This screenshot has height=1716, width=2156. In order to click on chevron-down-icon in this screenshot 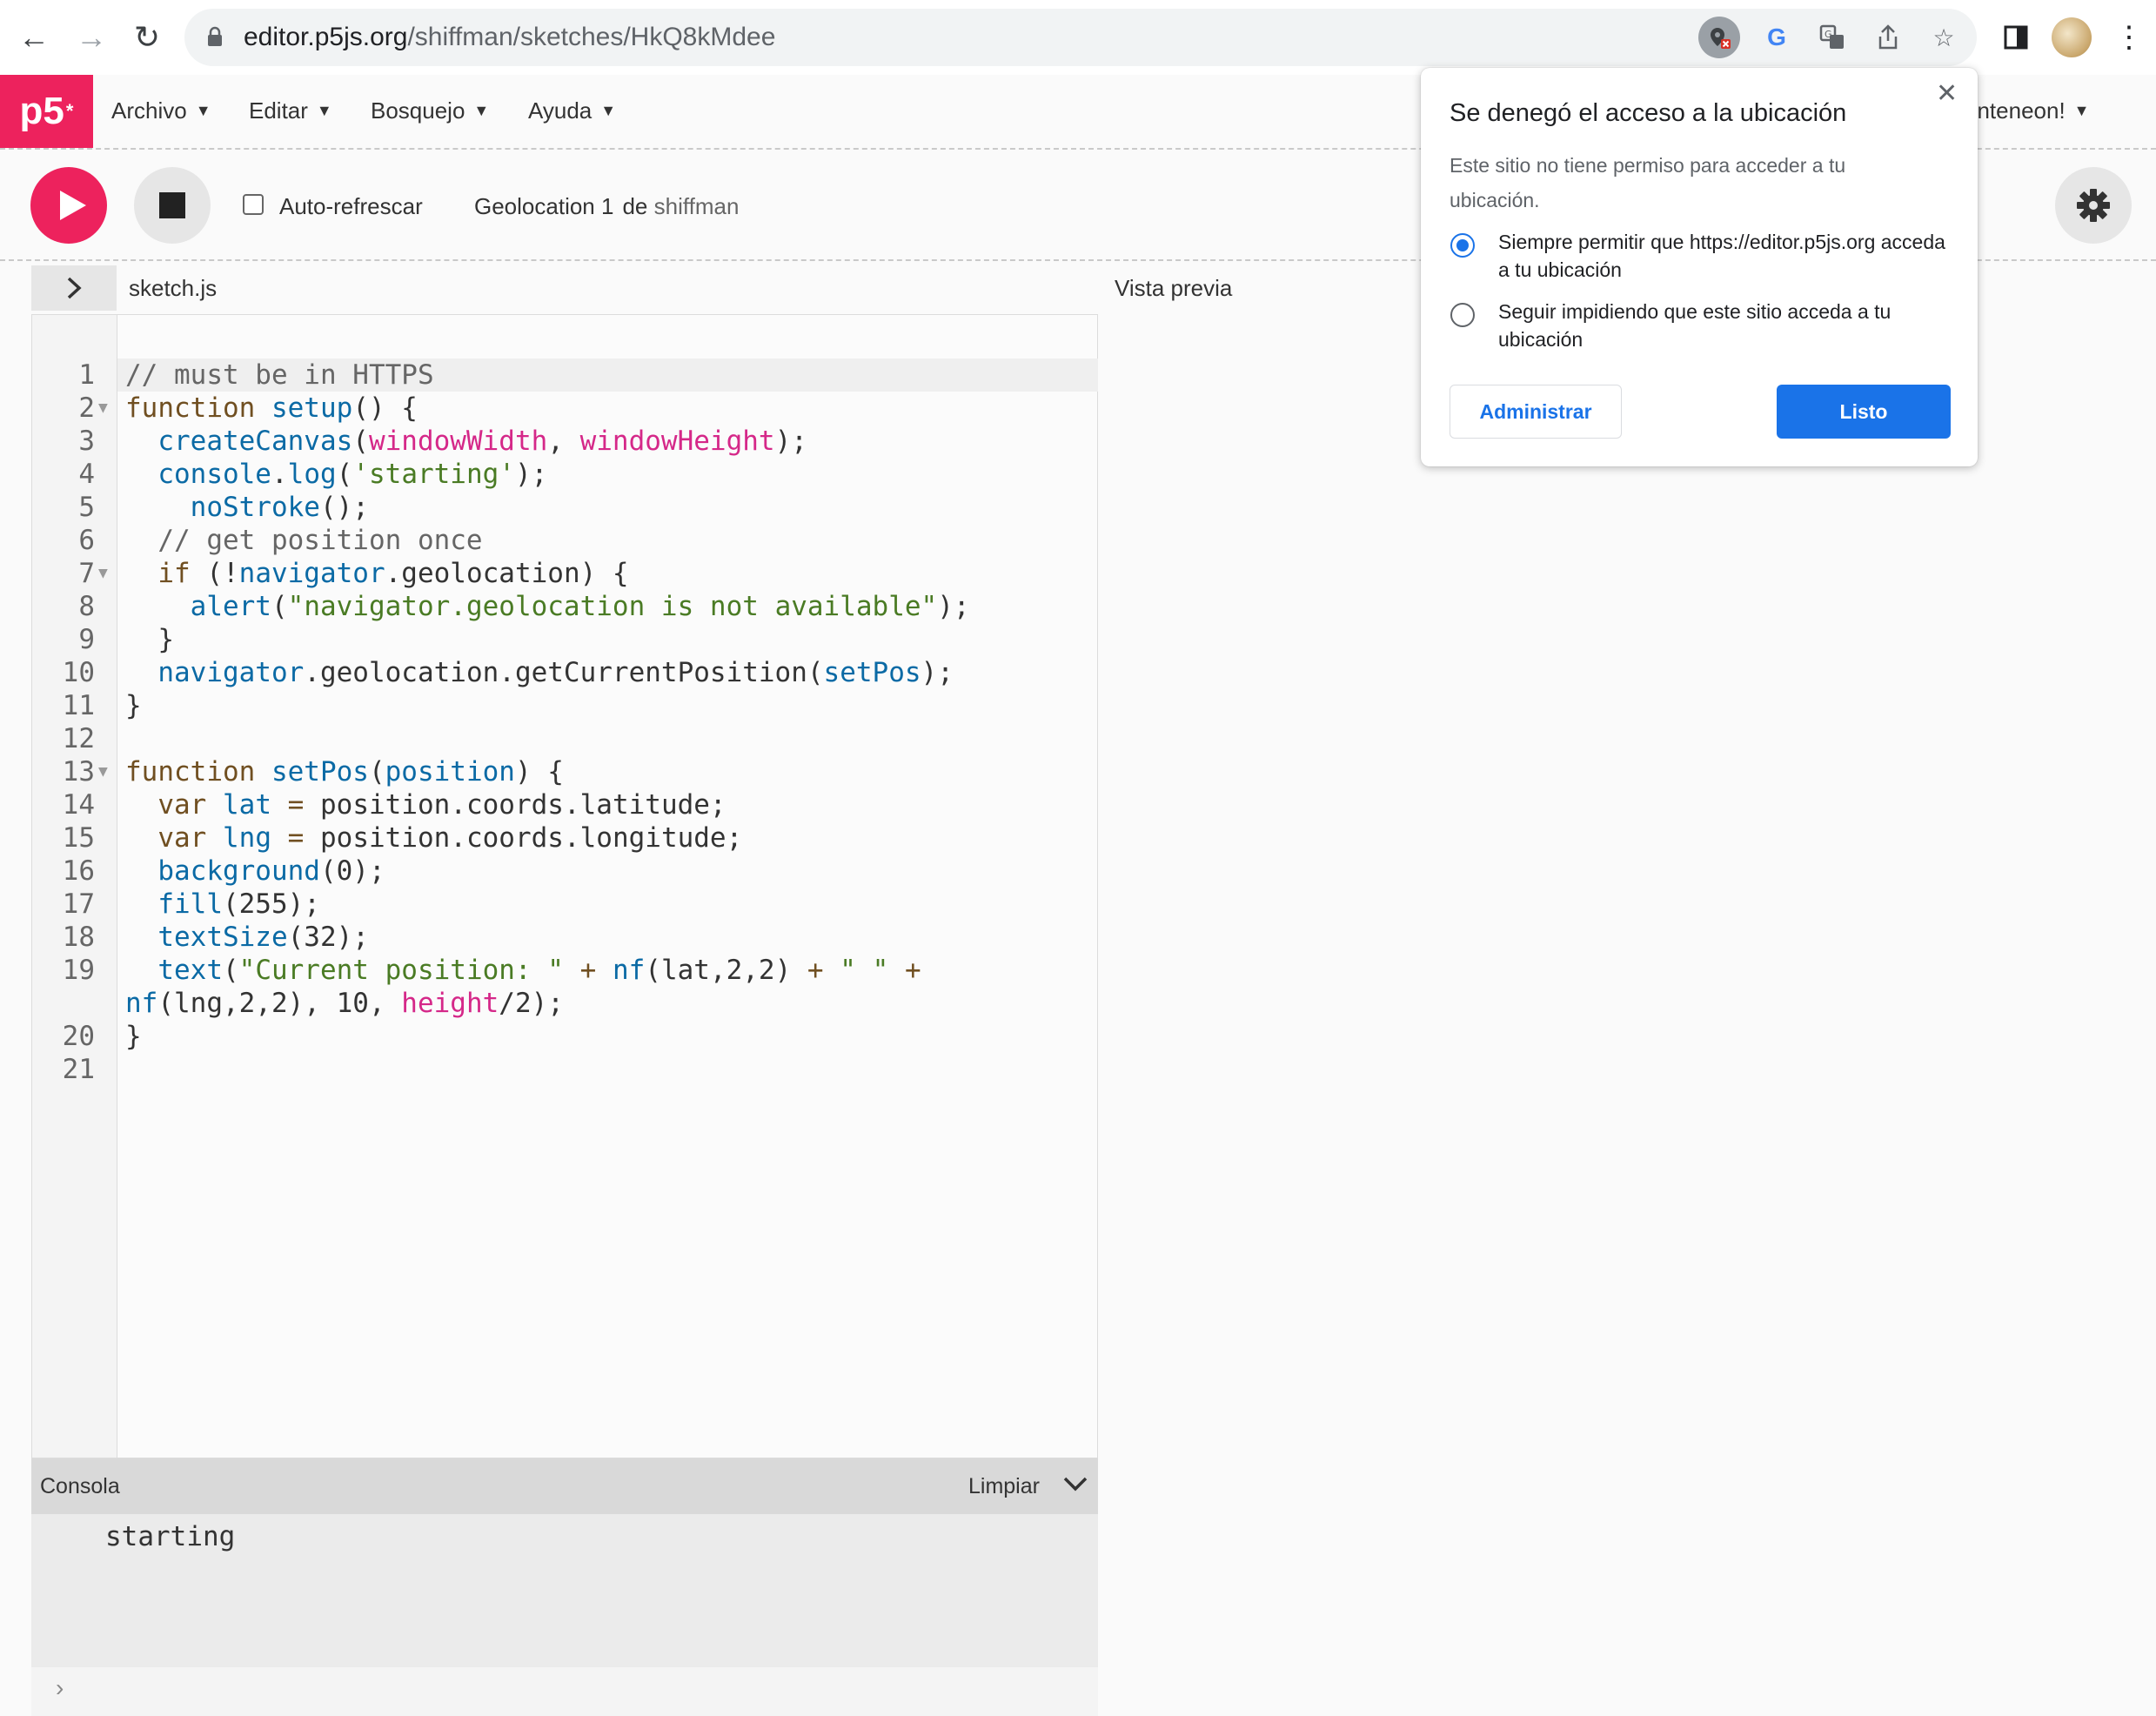, I will do `click(1075, 1484)`.